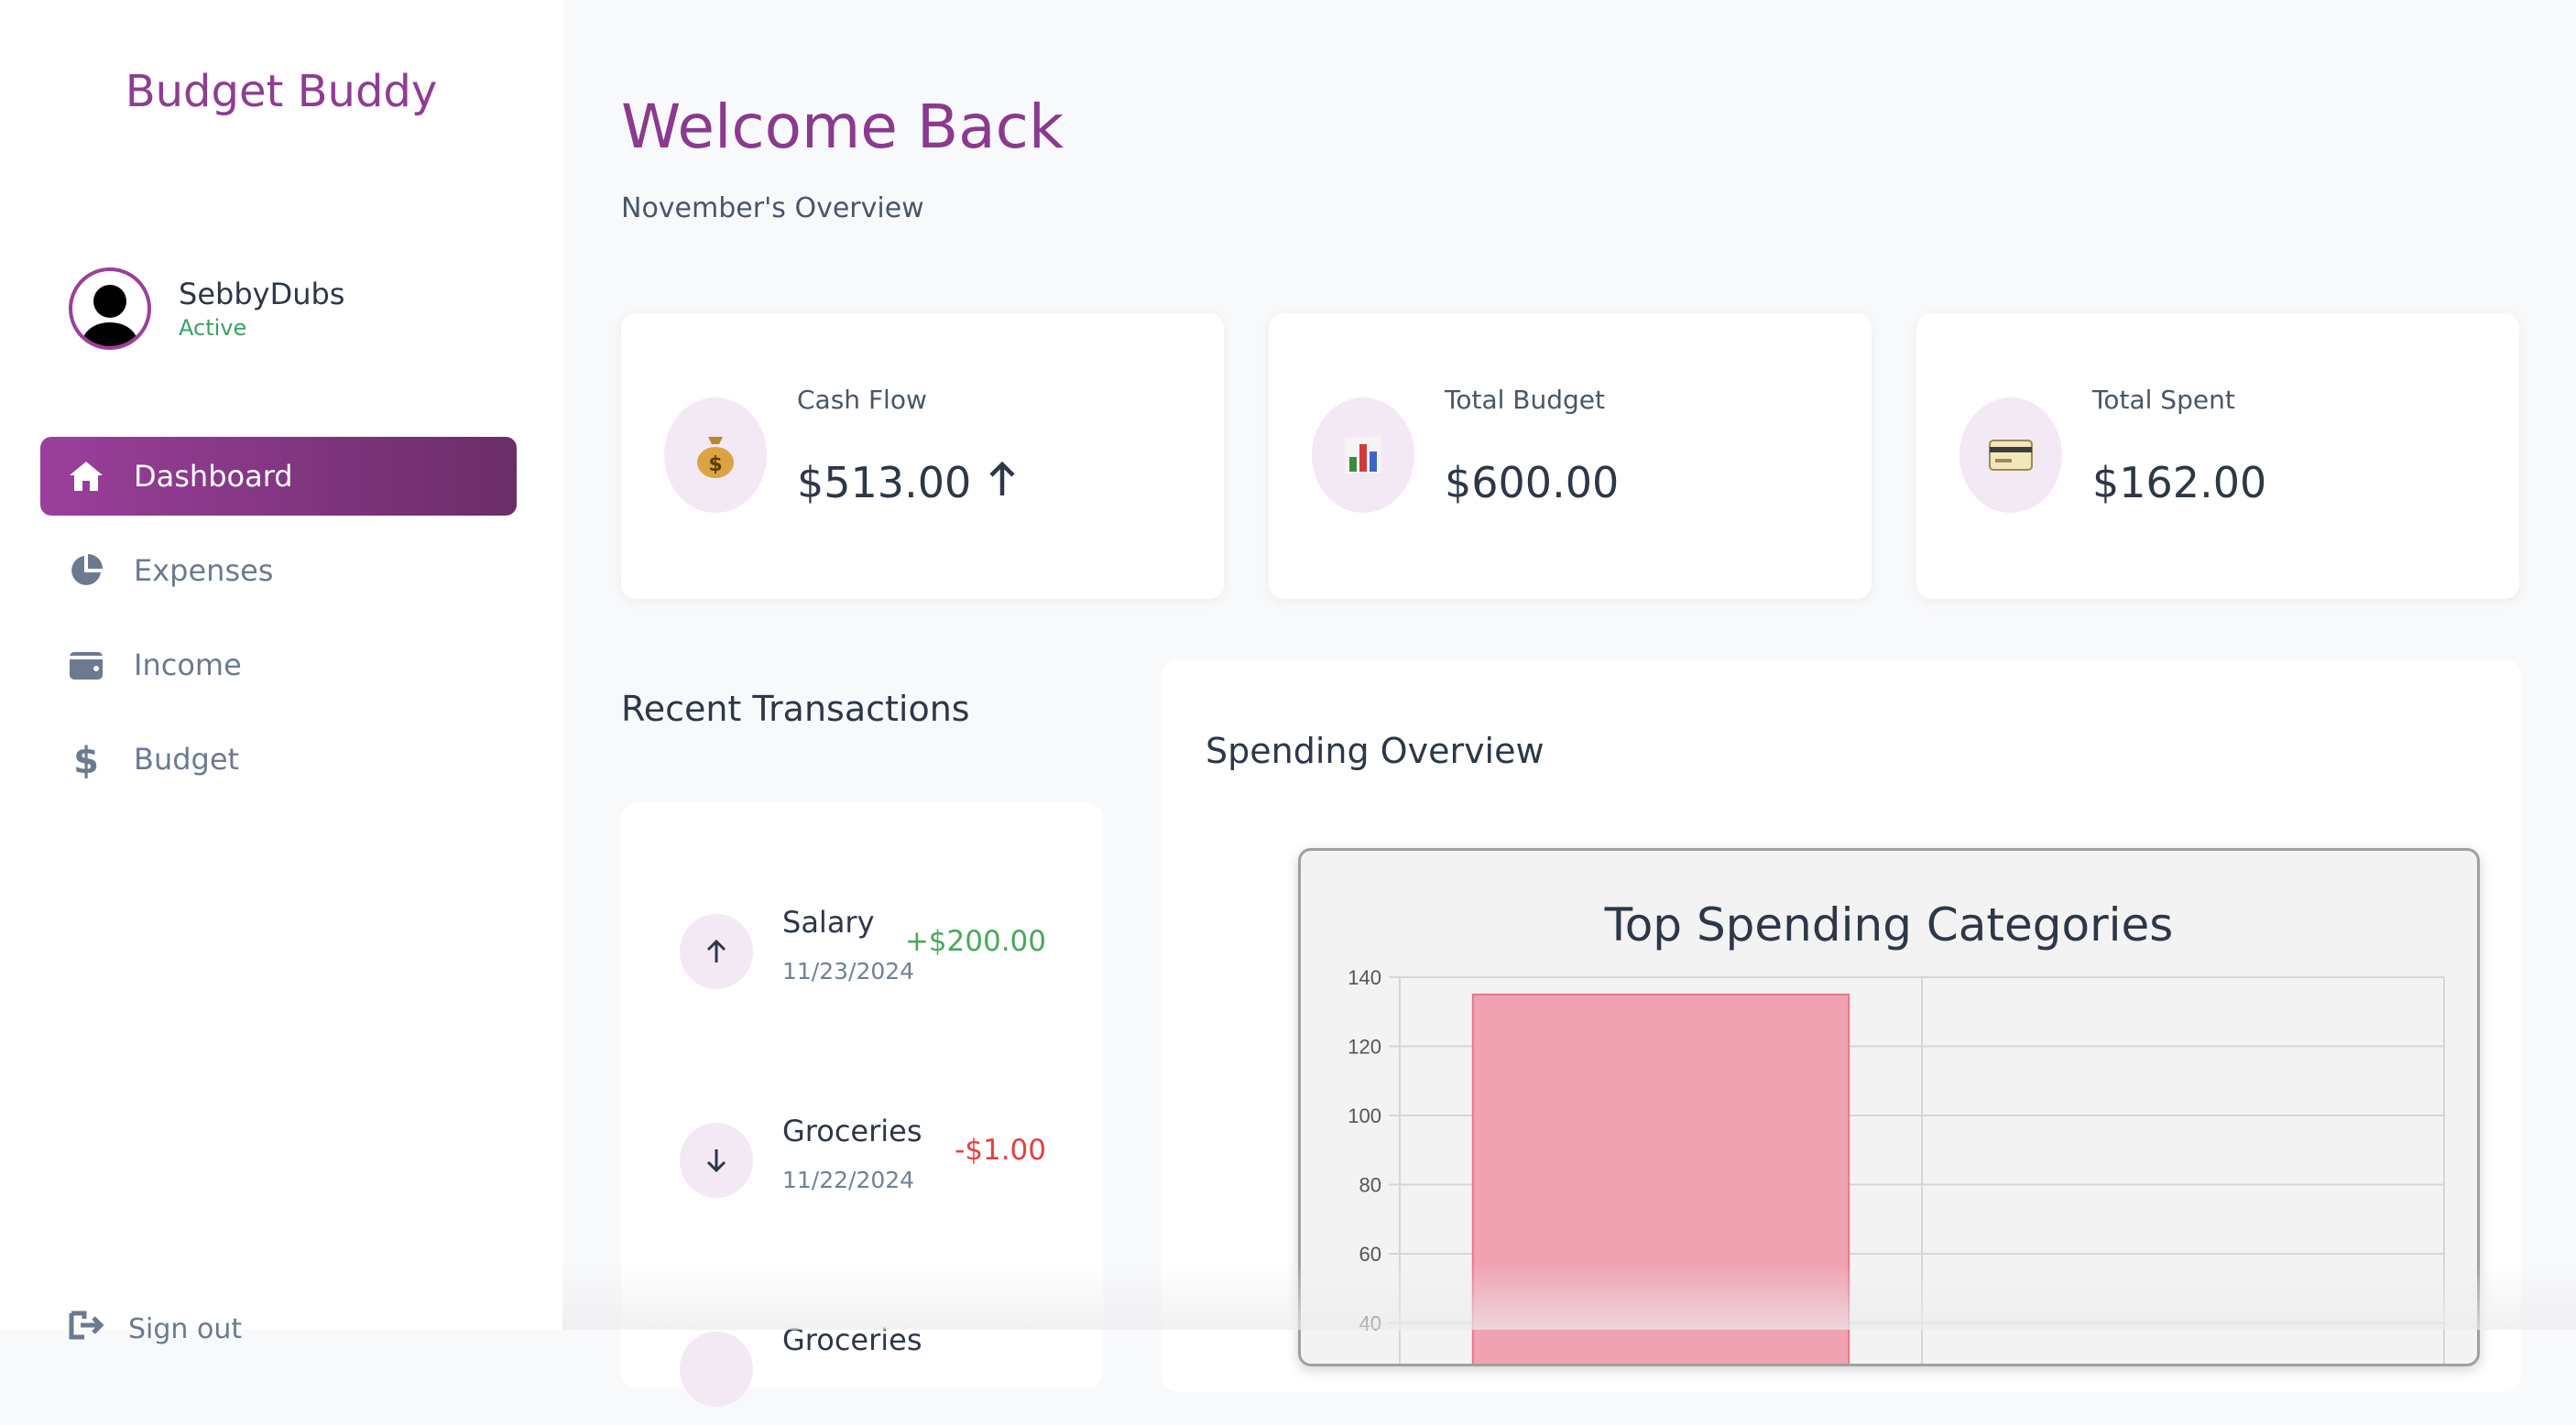 The width and height of the screenshot is (2576, 1425). Describe the element at coordinates (885, 483) in the screenshot. I see `card-value-text: $513.00` at that location.